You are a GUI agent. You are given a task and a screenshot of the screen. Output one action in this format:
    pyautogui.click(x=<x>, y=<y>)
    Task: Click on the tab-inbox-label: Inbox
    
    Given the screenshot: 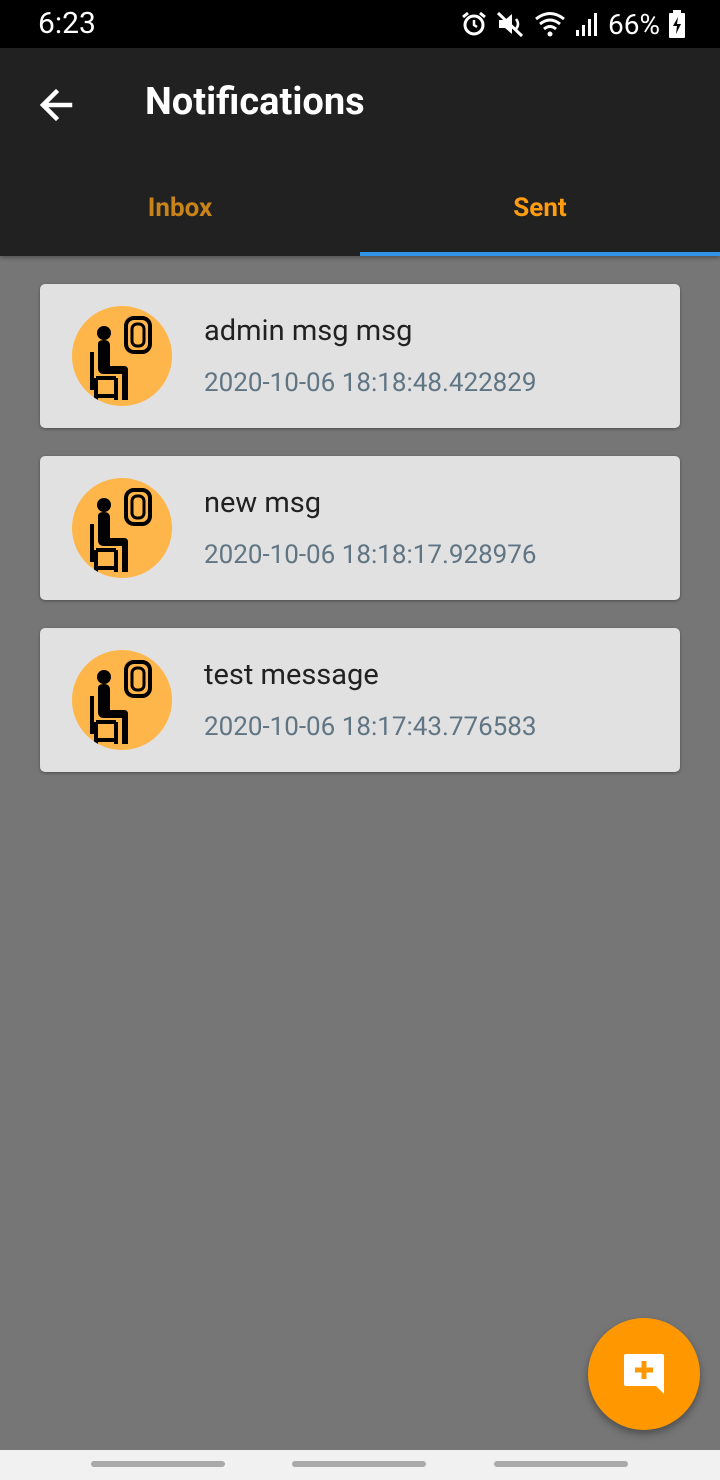 What is the action you would take?
    pyautogui.click(x=180, y=208)
    